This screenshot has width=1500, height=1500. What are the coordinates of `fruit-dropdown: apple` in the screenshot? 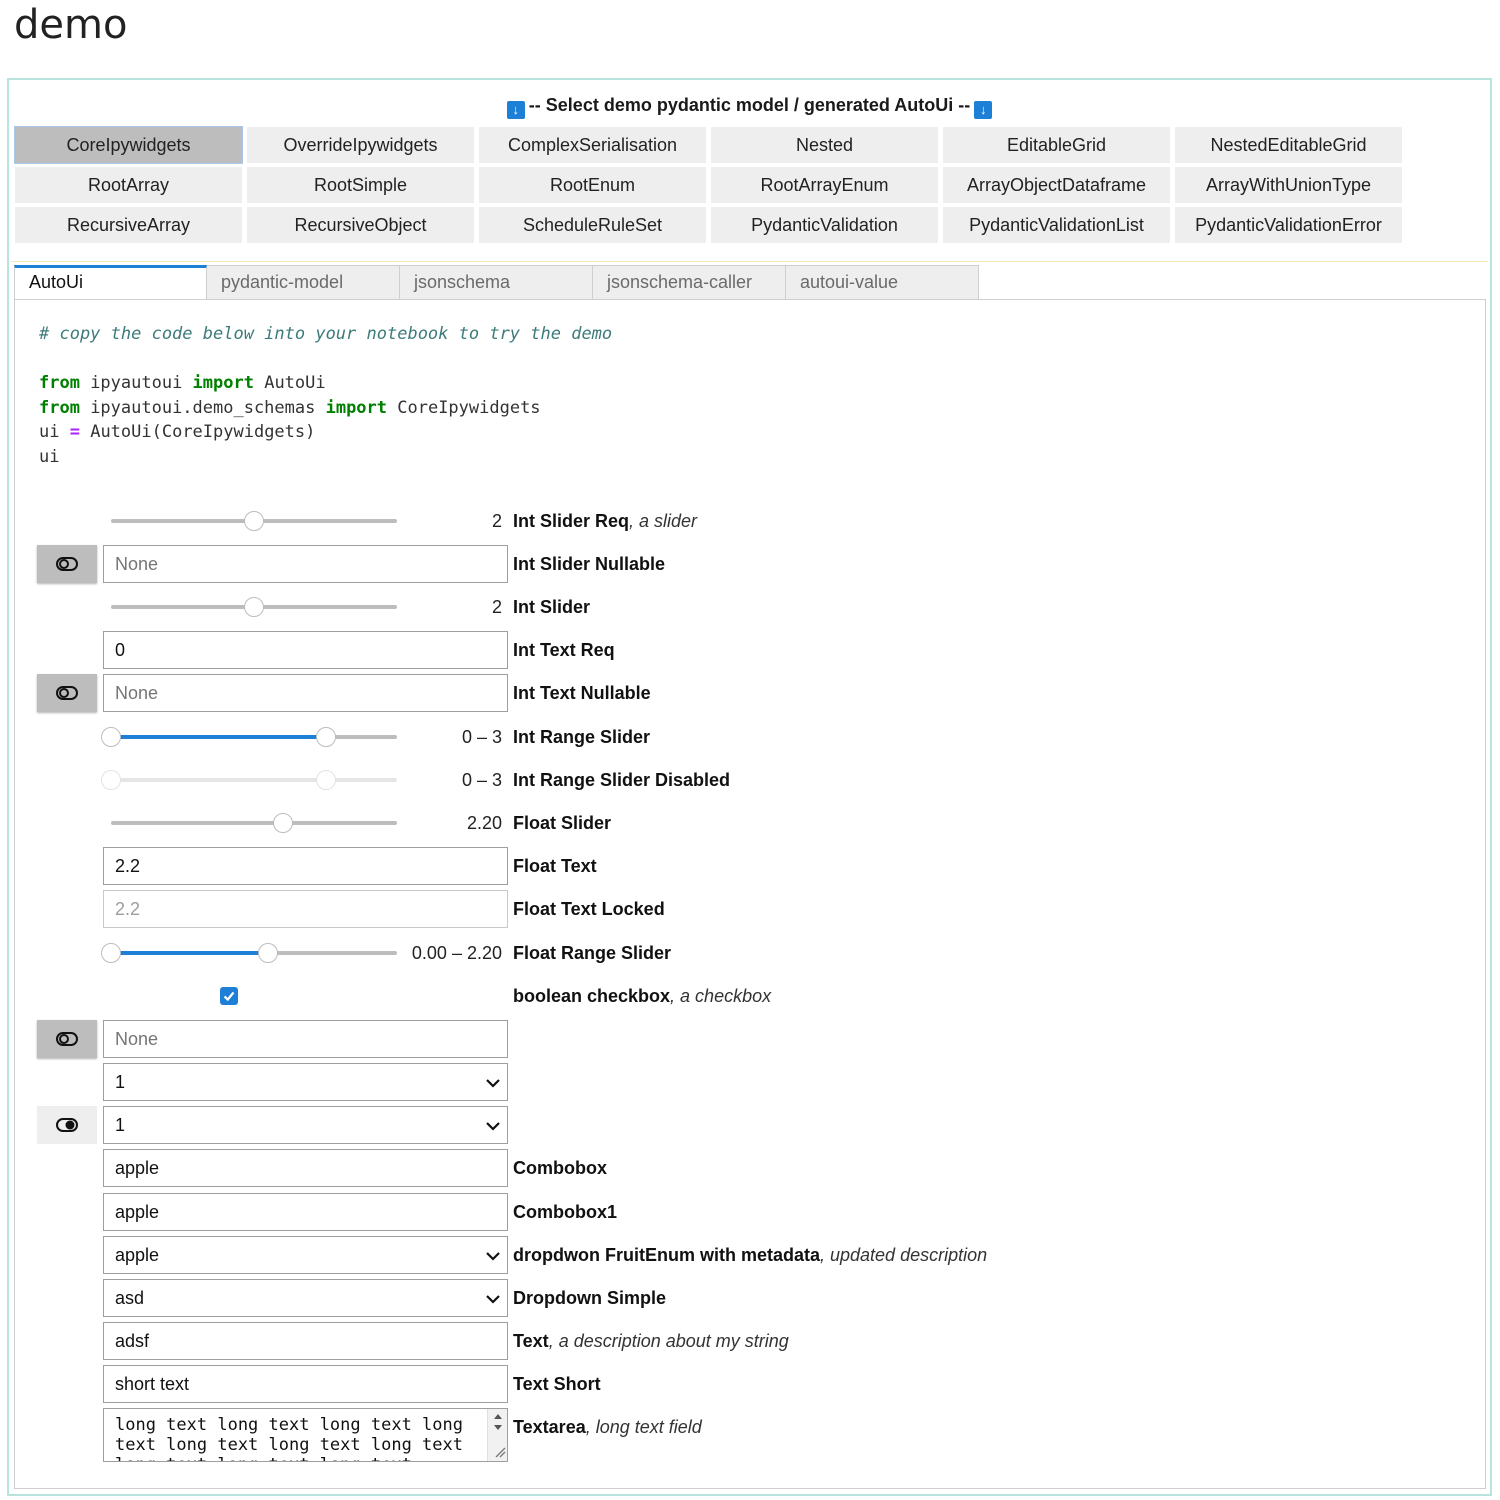 It's located at (305, 1255).